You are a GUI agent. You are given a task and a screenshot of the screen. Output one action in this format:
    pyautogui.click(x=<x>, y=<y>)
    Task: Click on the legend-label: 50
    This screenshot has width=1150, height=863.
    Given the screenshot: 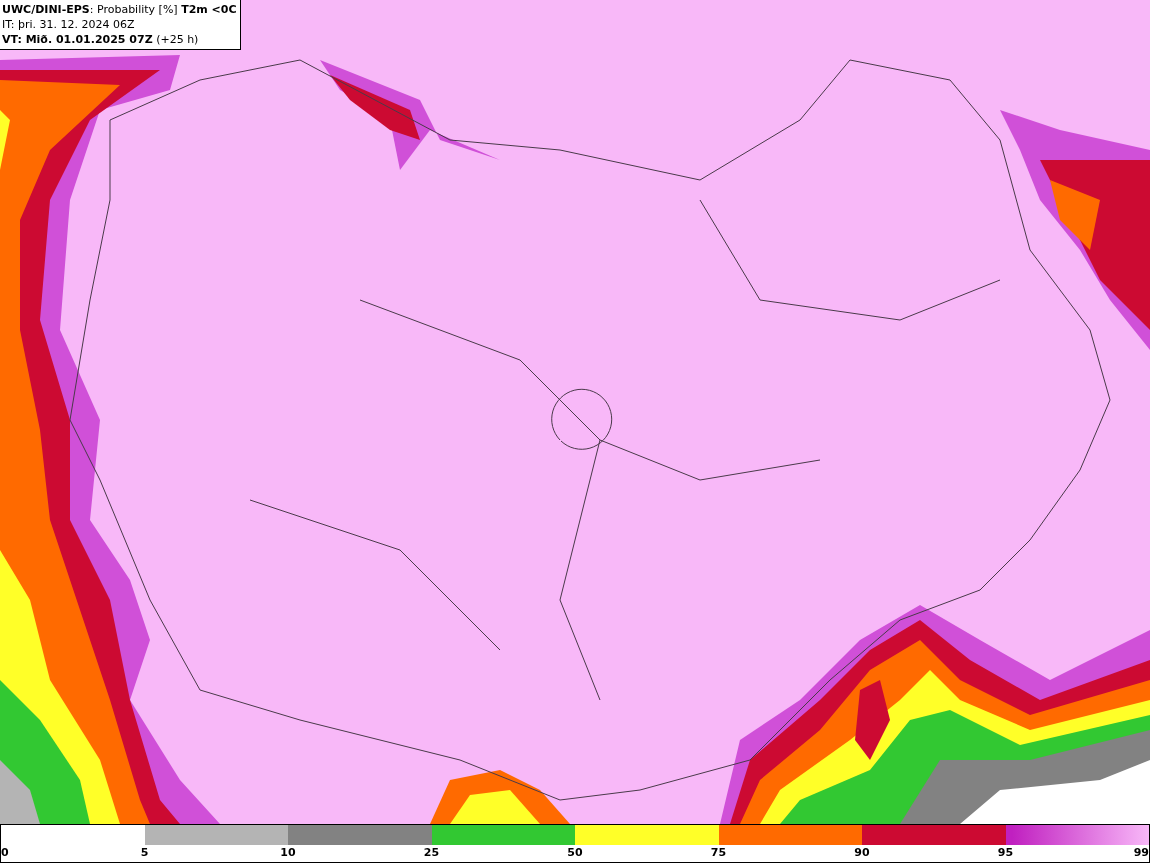 What is the action you would take?
    pyautogui.click(x=575, y=853)
    